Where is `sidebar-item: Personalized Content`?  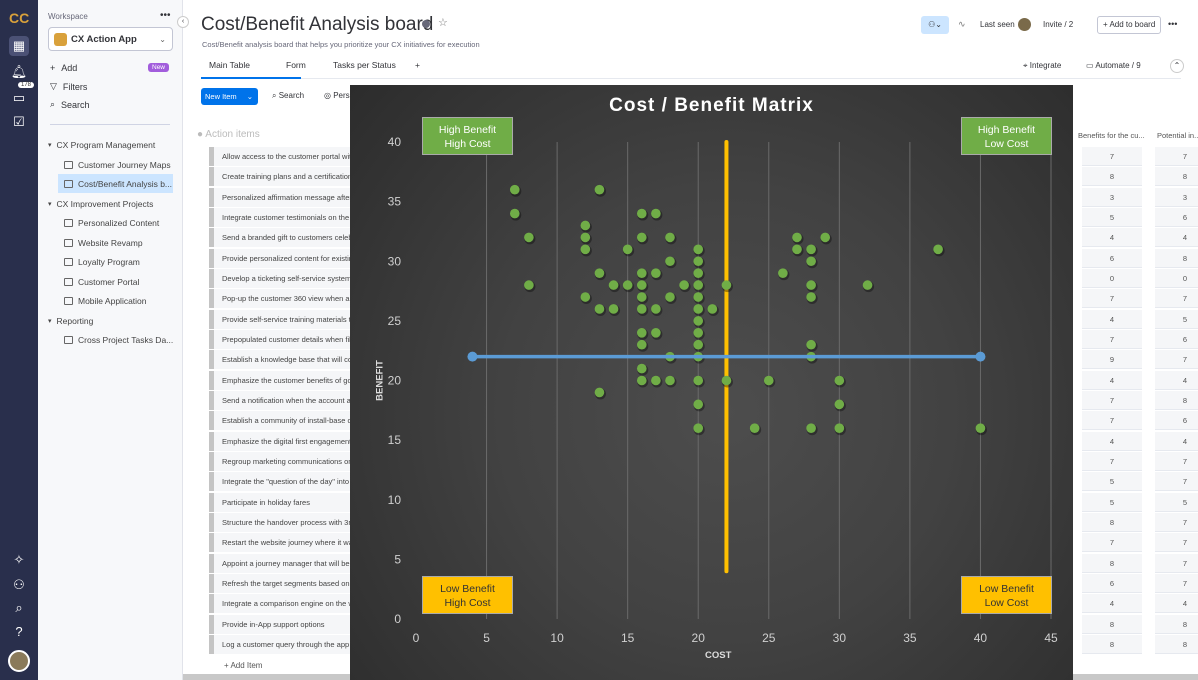 sidebar-item: Personalized Content is located at coordinates (108, 223).